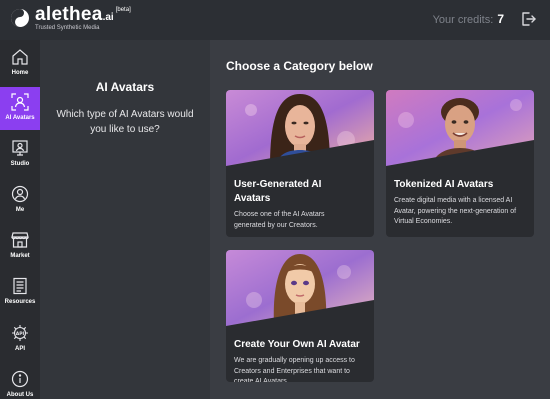  I want to click on card-title: Create Your Own AI Avatar, so click(297, 344).